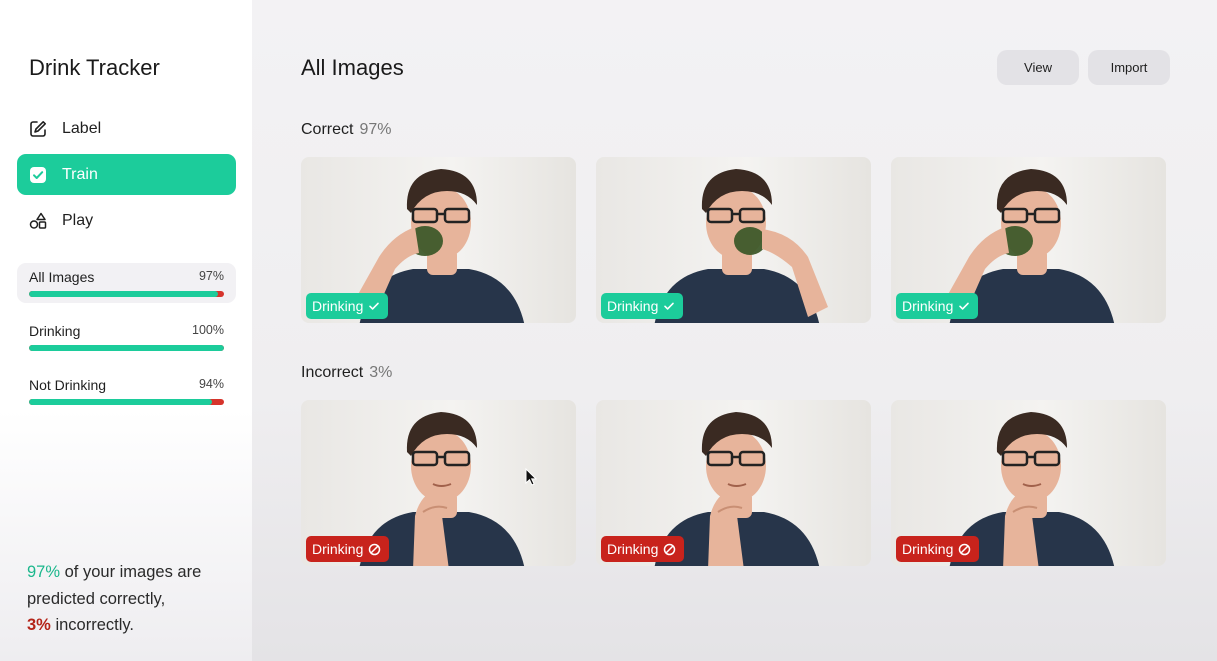 This screenshot has height=661, width=1217. What do you see at coordinates (381, 372) in the screenshot?
I see `section-percent: 3%` at bounding box center [381, 372].